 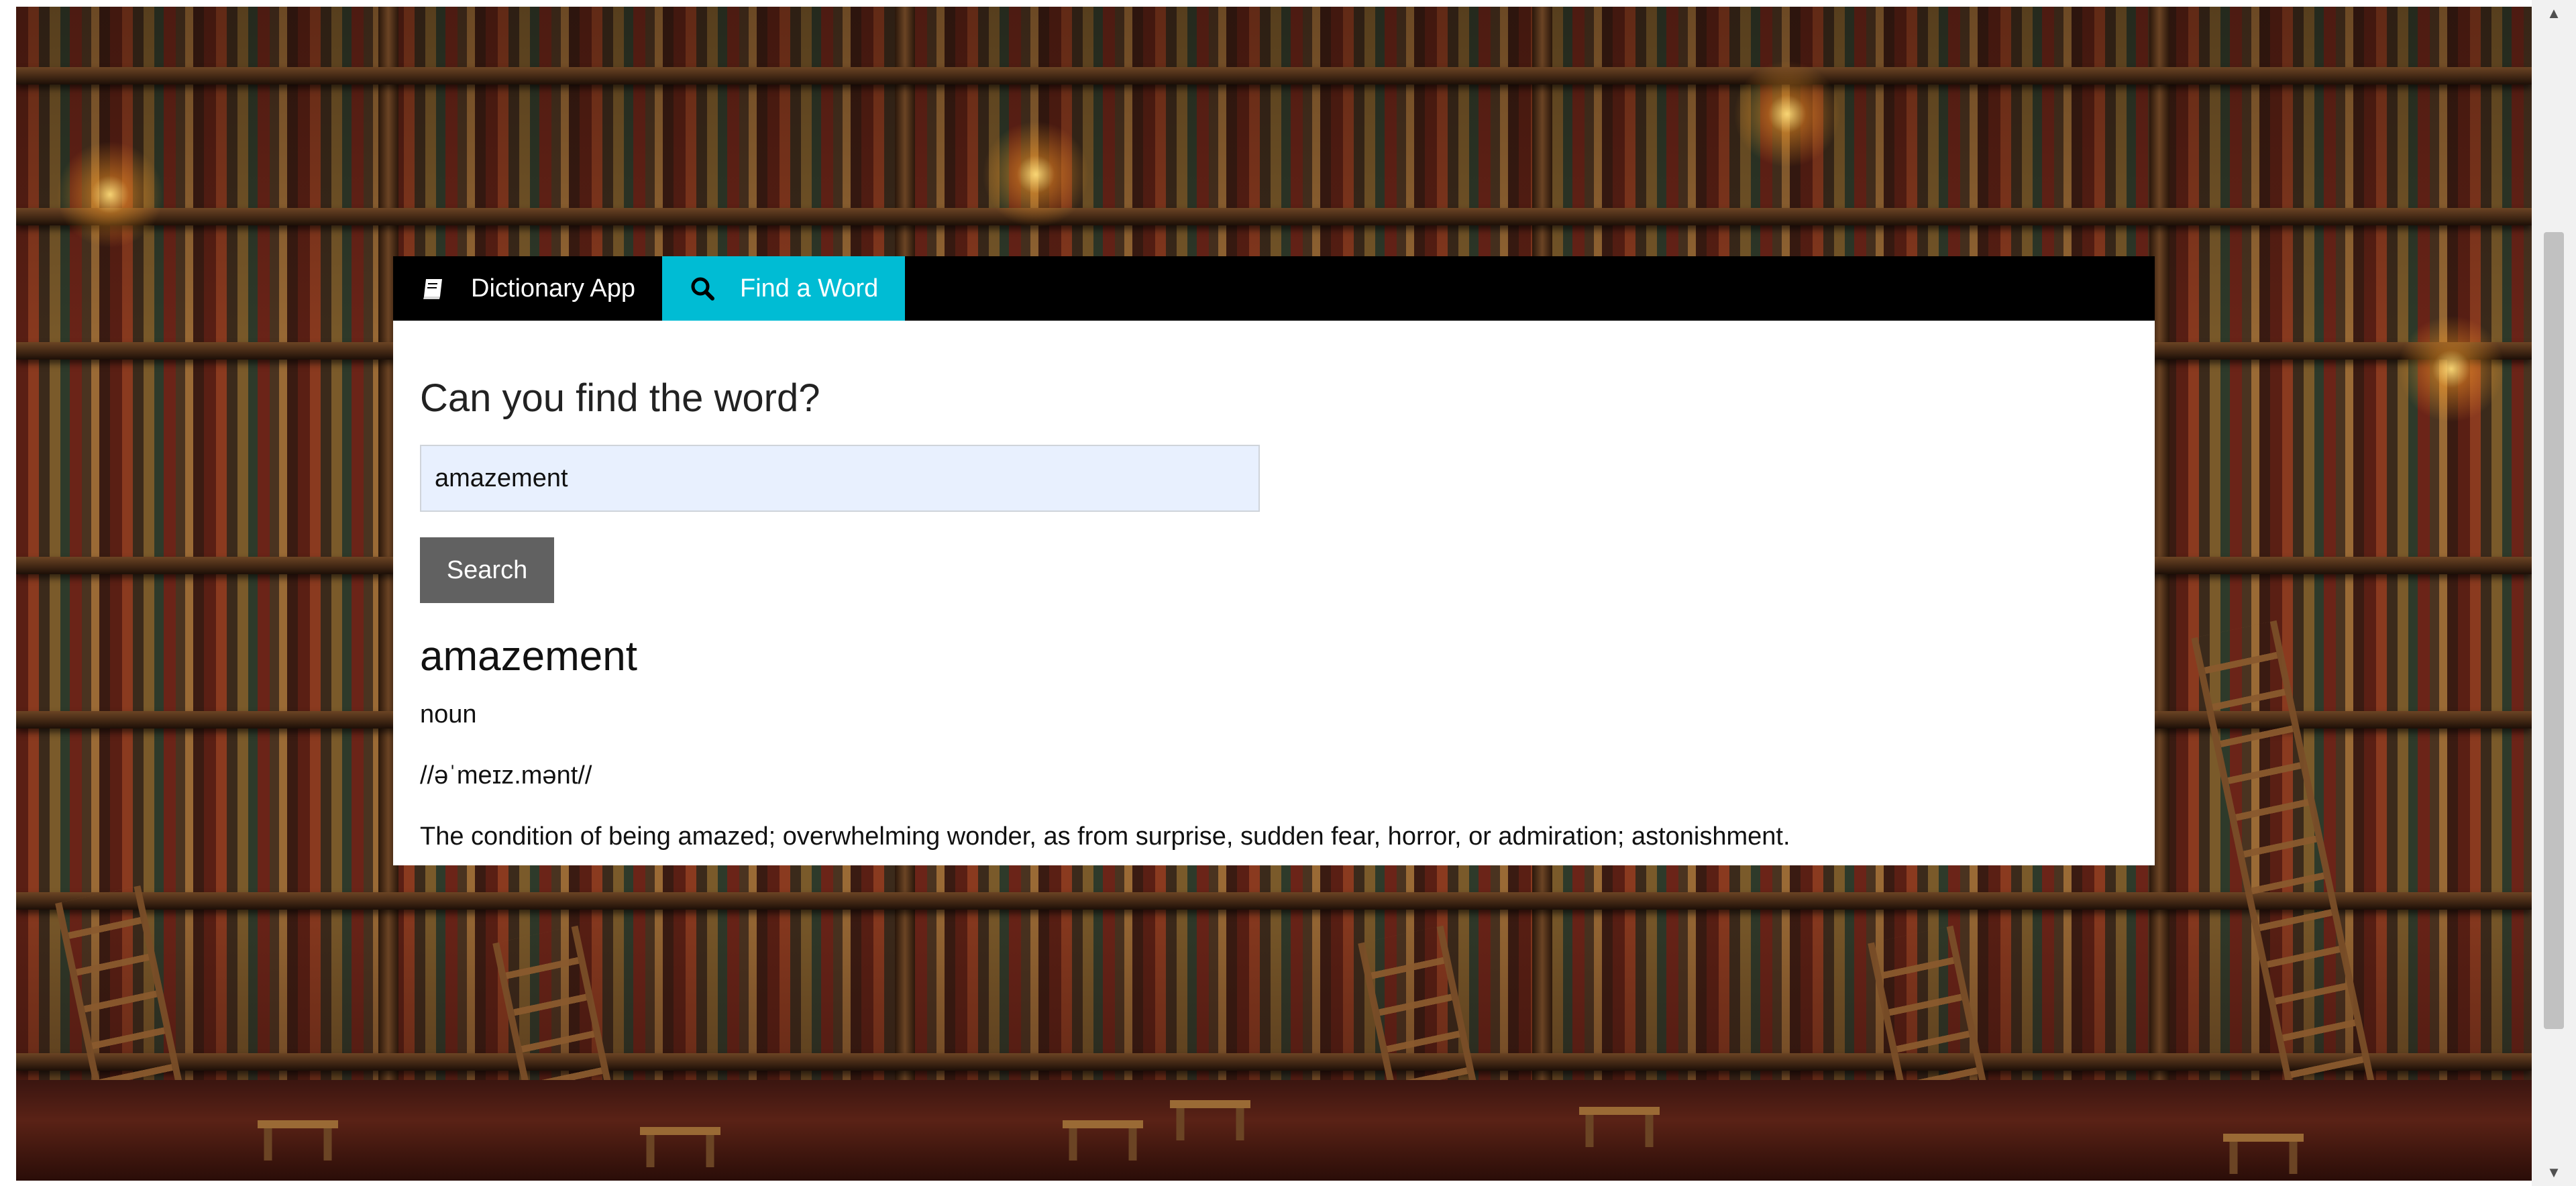 What do you see at coordinates (448, 714) in the screenshot?
I see `part-of-speech: noun` at bounding box center [448, 714].